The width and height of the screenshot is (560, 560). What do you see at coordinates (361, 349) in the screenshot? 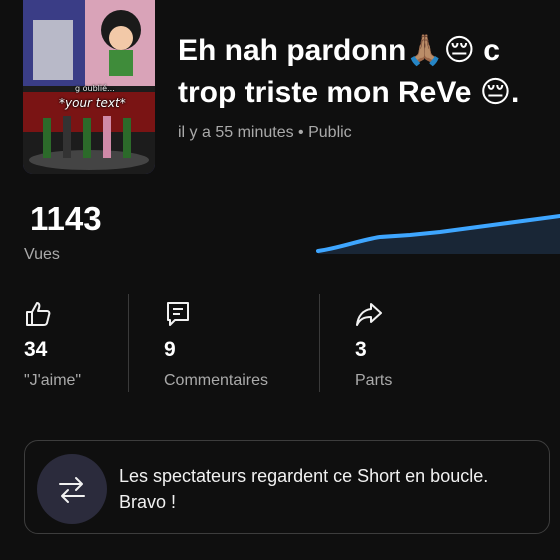
I see `shares-count: 3` at bounding box center [361, 349].